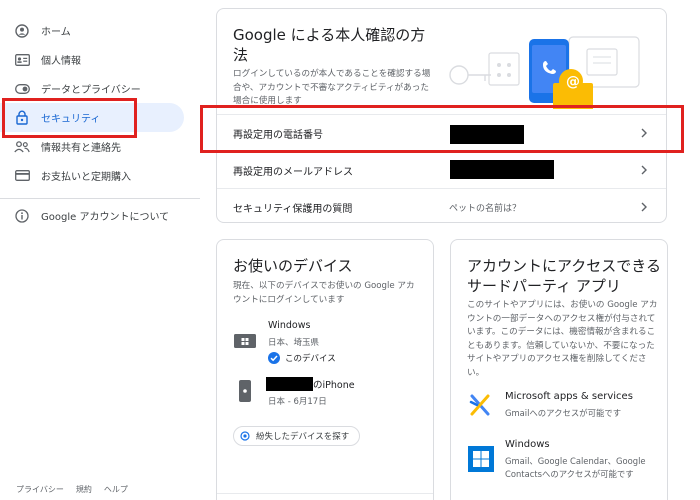  Describe the element at coordinates (544, 72) in the screenshot. I see `security-illustration: @` at that location.